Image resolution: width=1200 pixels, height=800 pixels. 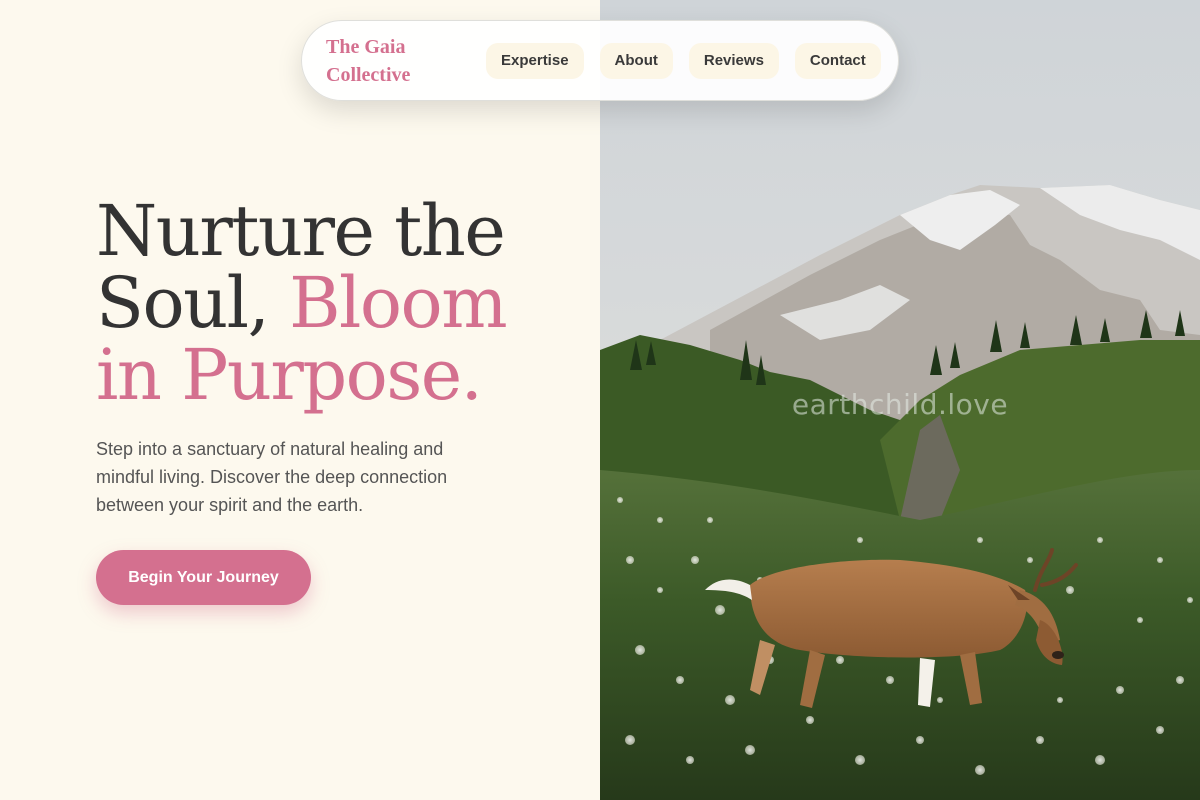 I want to click on nav-link-expertise: Expertise, so click(x=535, y=61).